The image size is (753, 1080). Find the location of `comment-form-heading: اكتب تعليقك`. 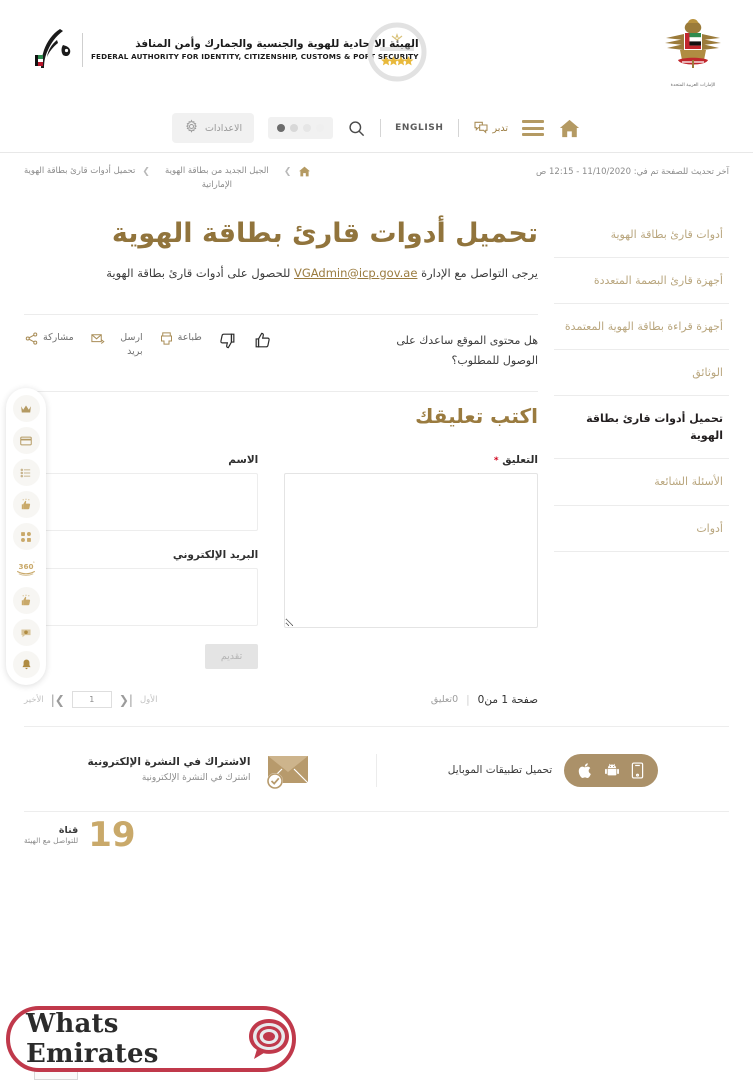

comment-form-heading: اكتب تعليقك is located at coordinates (476, 416).